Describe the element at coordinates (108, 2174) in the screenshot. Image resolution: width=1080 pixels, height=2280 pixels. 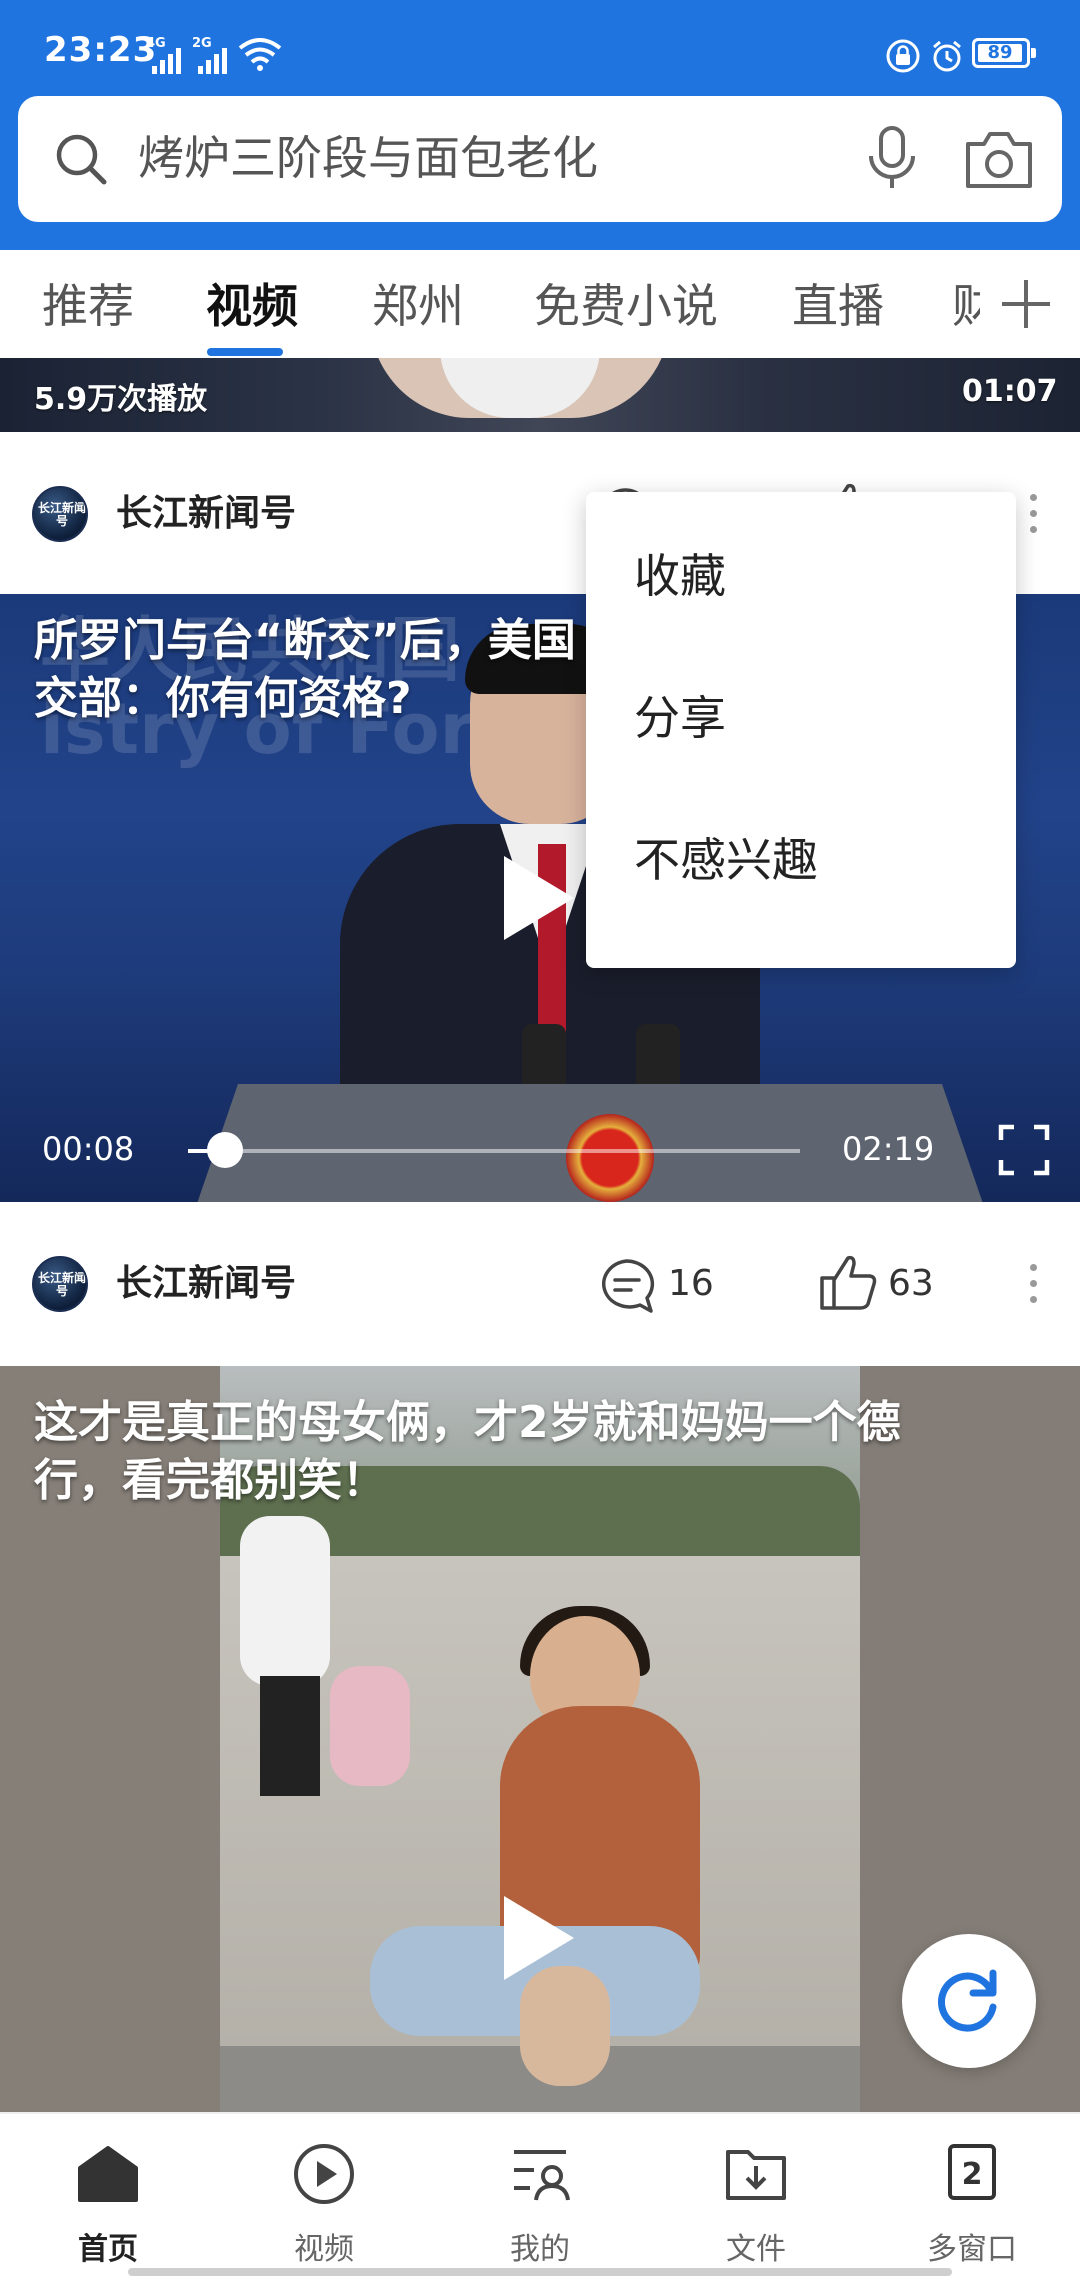
I see `home-icon` at that location.